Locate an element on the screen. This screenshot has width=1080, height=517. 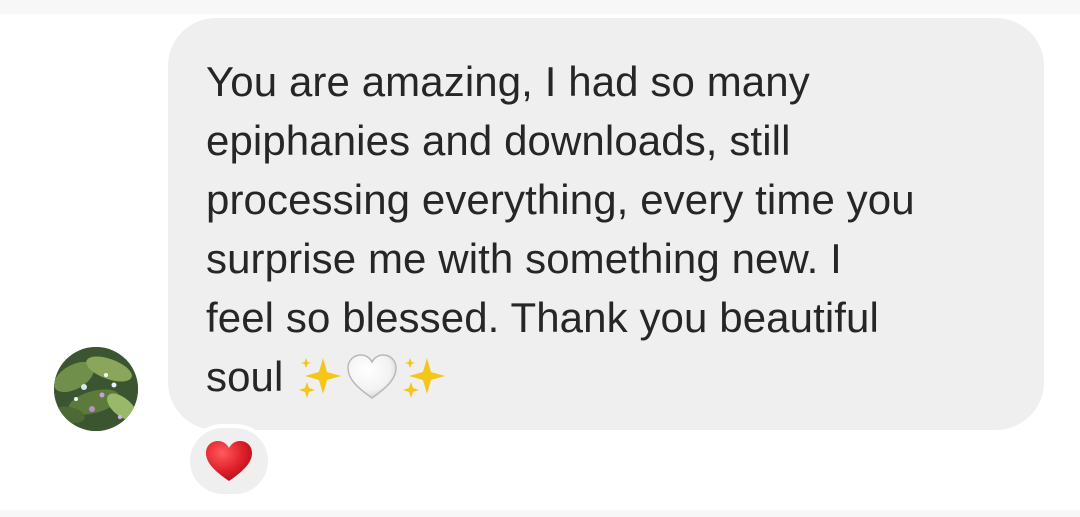
top-divider is located at coordinates (540, 7).